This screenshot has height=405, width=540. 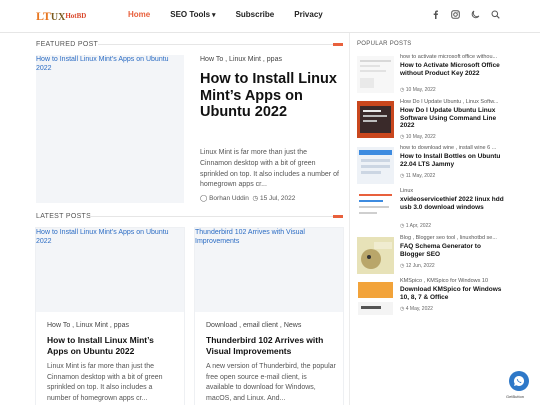 I want to click on main-nav: Home SEO Tools Subscribe Privacy, so click(x=235, y=14).